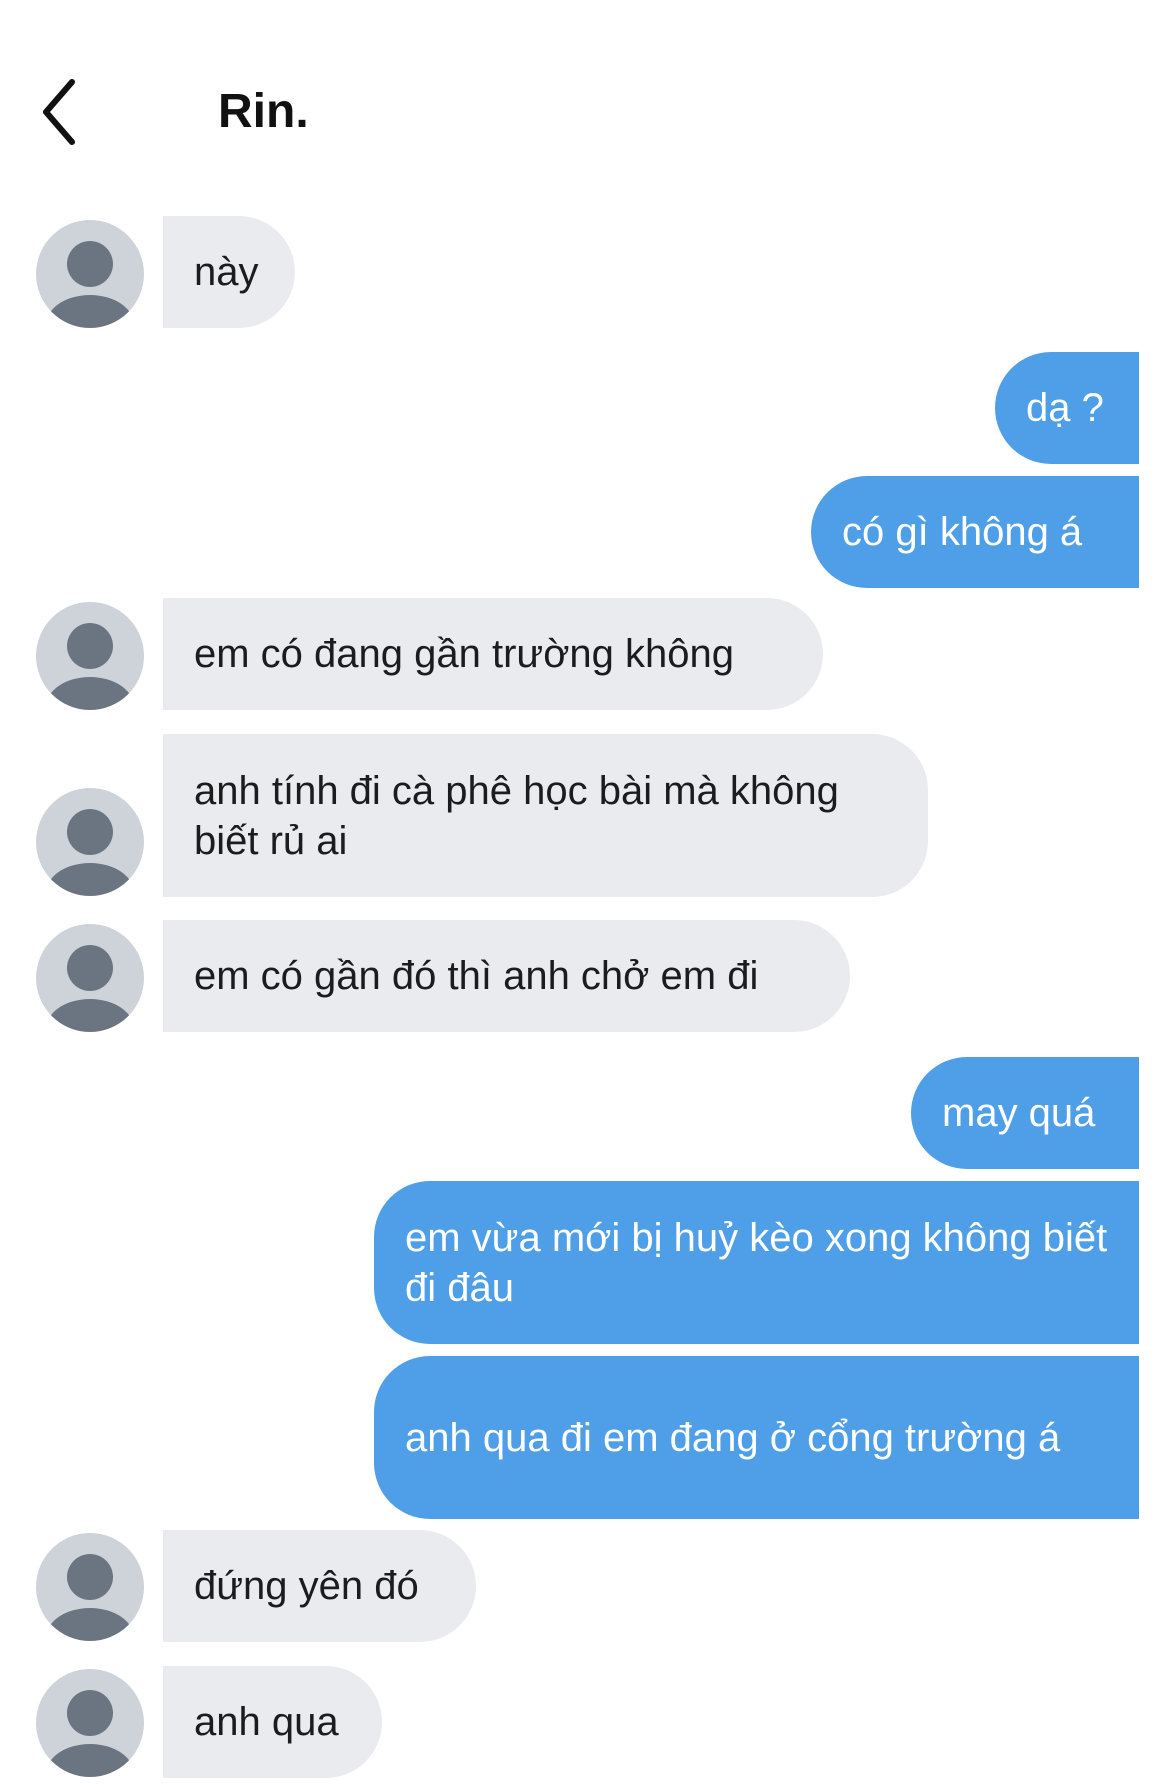  What do you see at coordinates (975, 532) in the screenshot?
I see `outgoing-message: có gì không á` at bounding box center [975, 532].